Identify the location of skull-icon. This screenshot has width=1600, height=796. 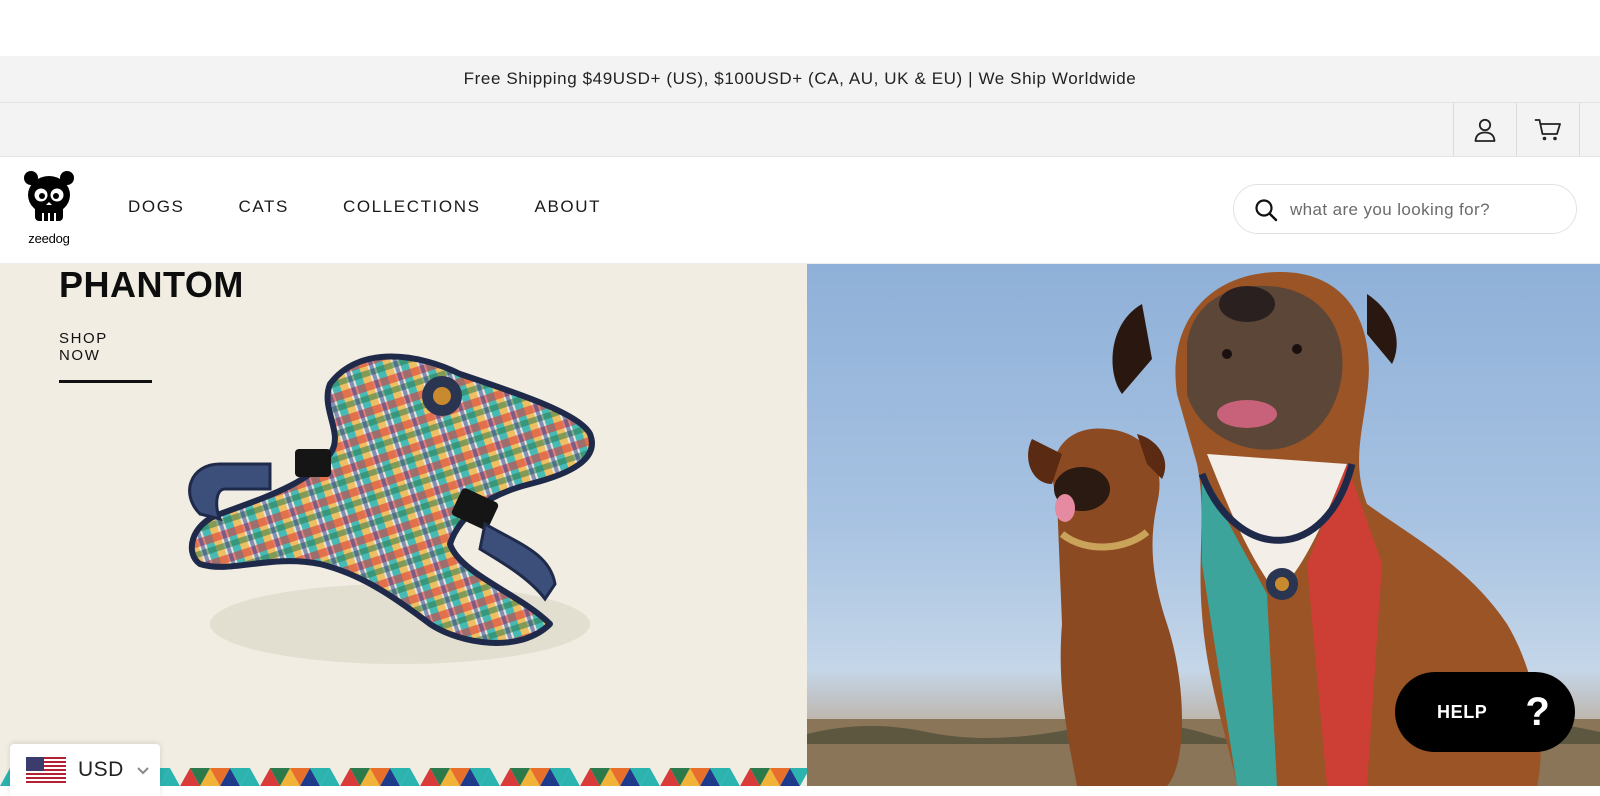
(49, 196).